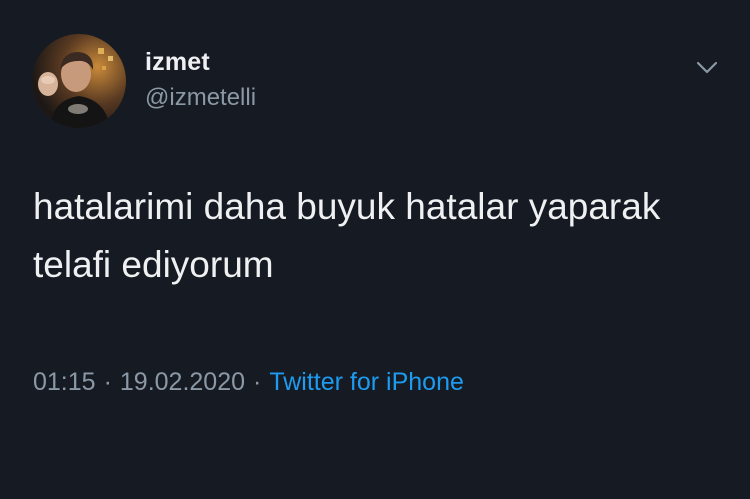 The height and width of the screenshot is (499, 750). What do you see at coordinates (347, 206) in the screenshot?
I see `tweet-text-line: hatalarimi daha buyuk hatalar yaparak` at bounding box center [347, 206].